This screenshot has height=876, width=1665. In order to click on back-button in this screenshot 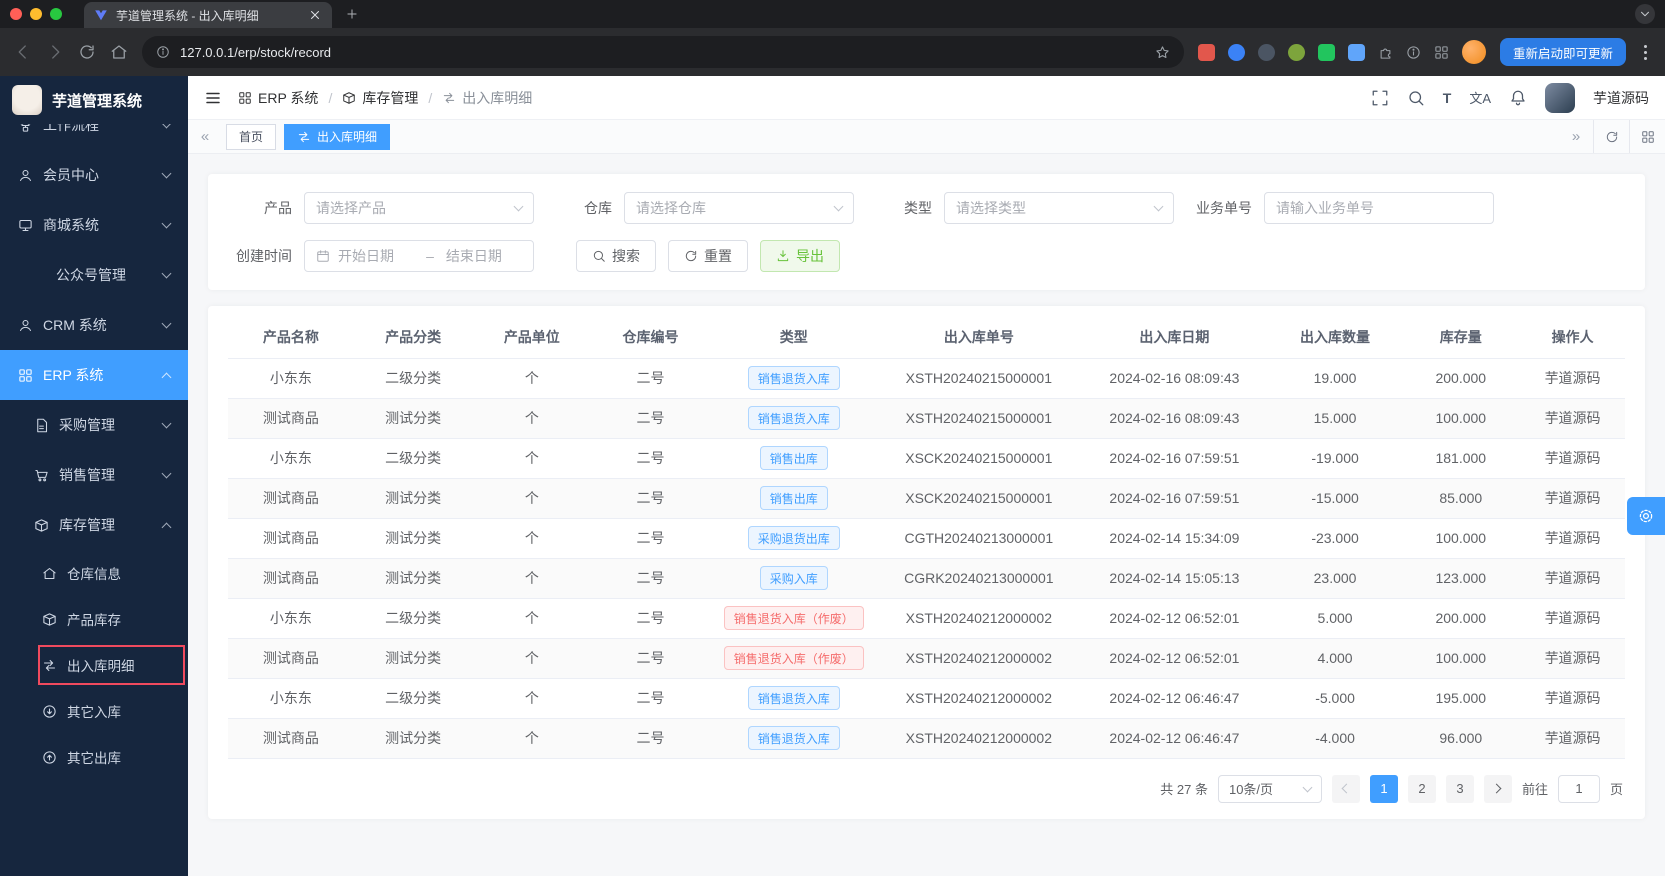, I will do `click(23, 52)`.